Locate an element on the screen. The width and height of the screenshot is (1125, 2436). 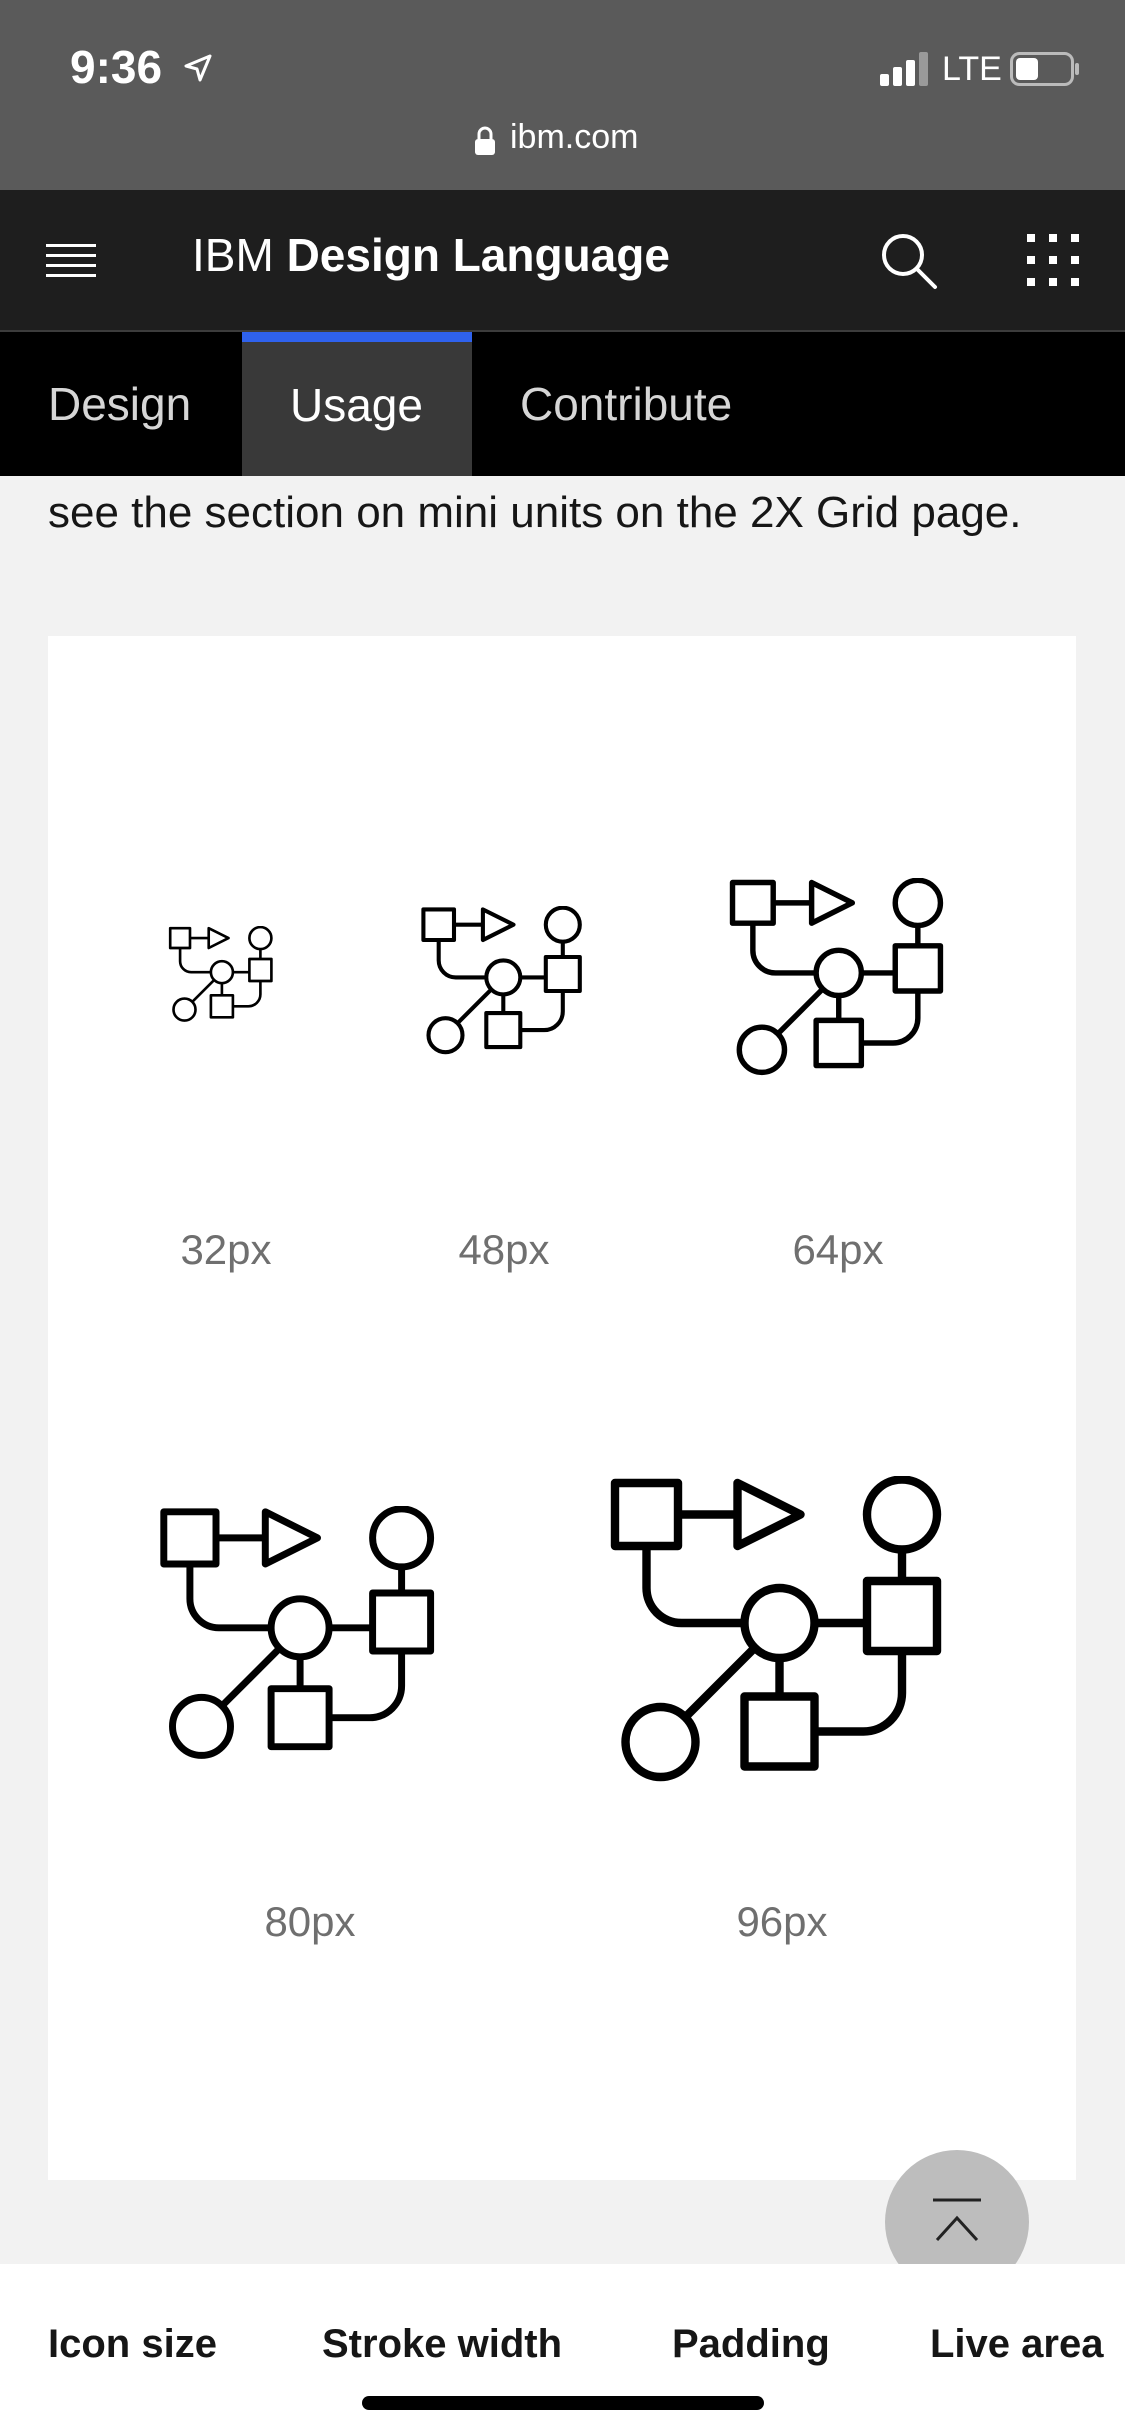
chevron-up-icon is located at coordinates (957, 2220).